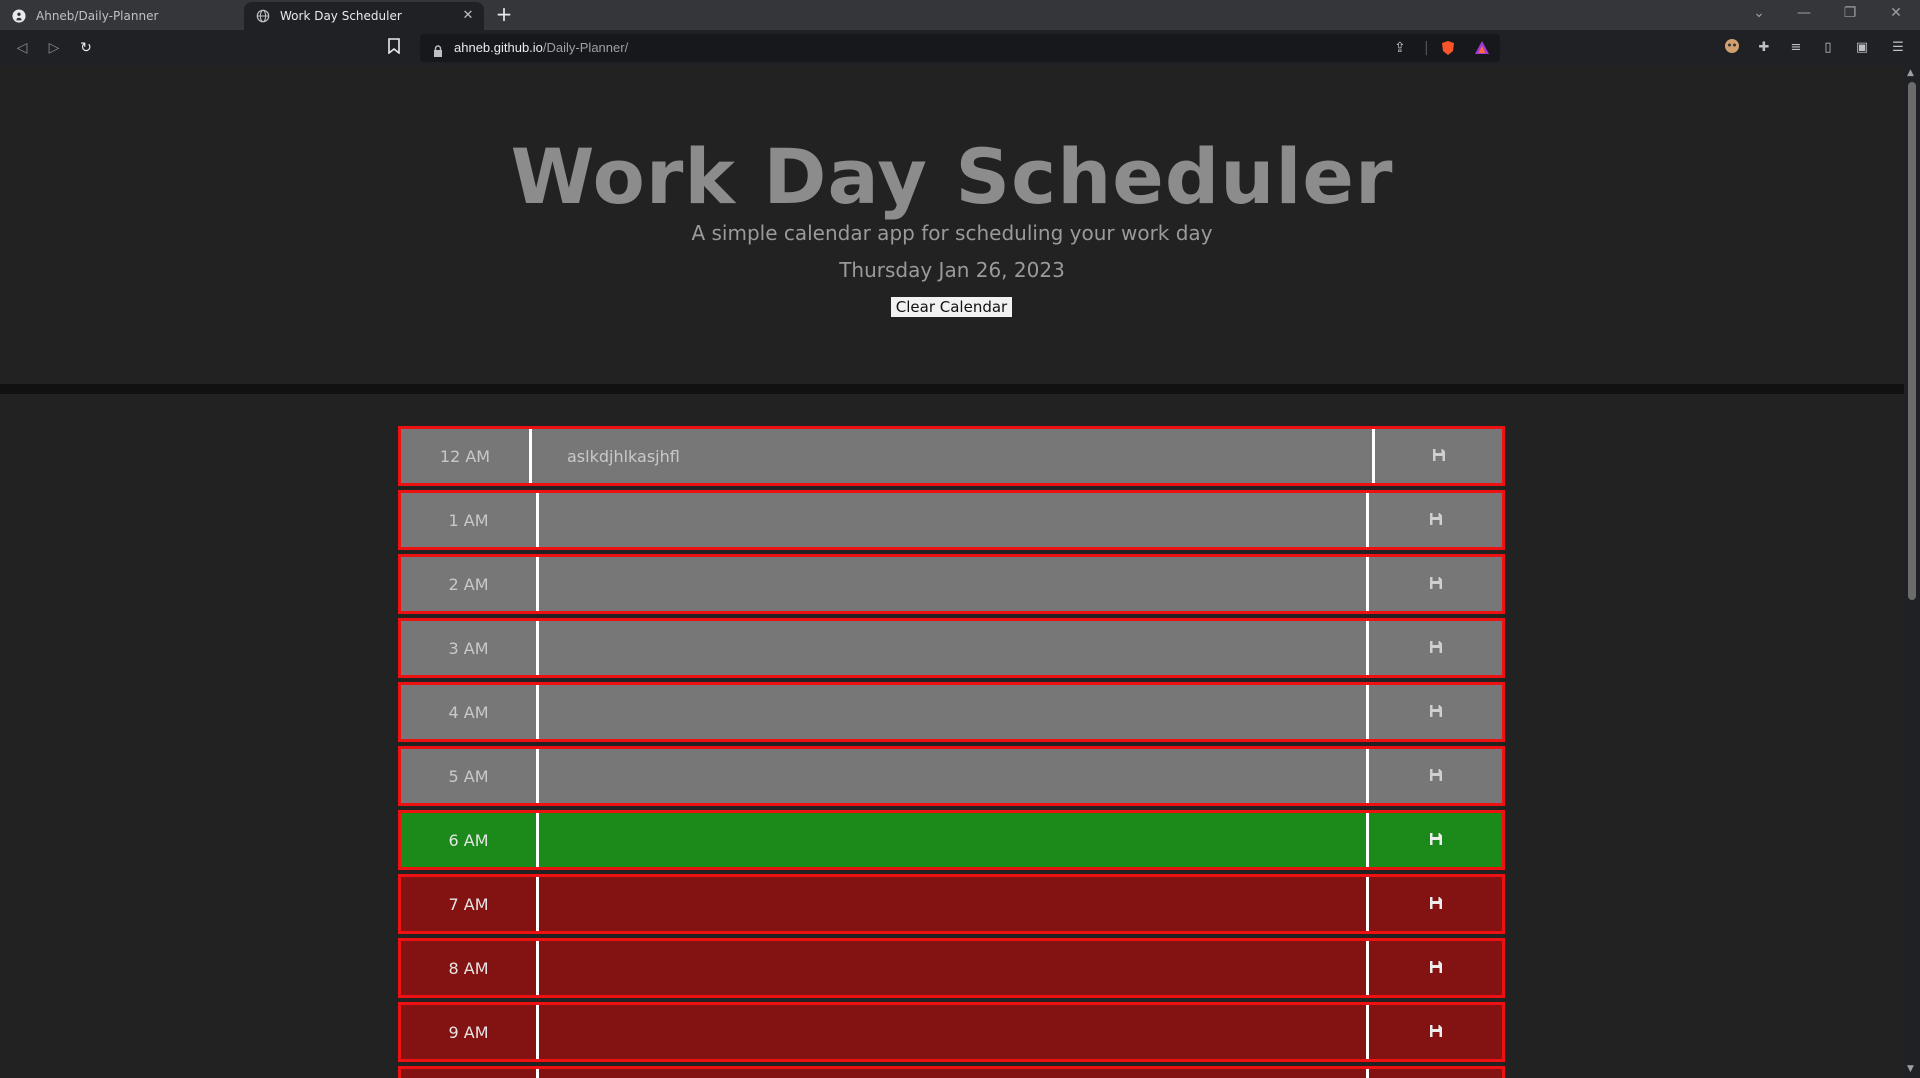  I want to click on github-icon, so click(19, 16).